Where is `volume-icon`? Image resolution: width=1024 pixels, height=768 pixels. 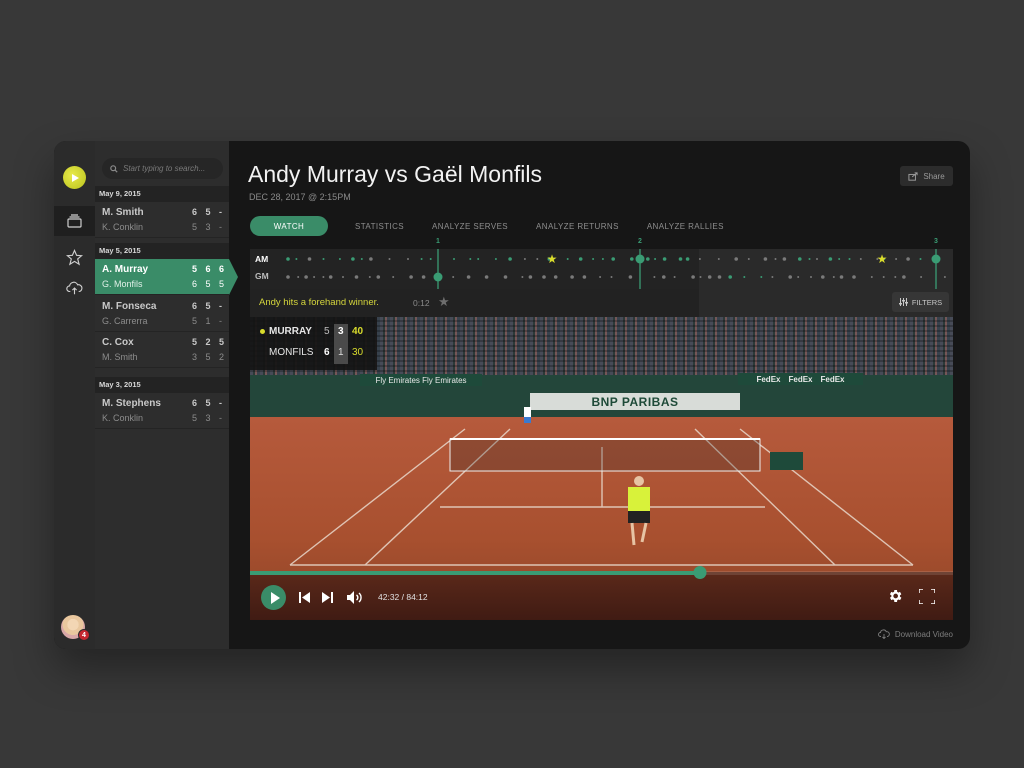
volume-icon is located at coordinates (355, 597).